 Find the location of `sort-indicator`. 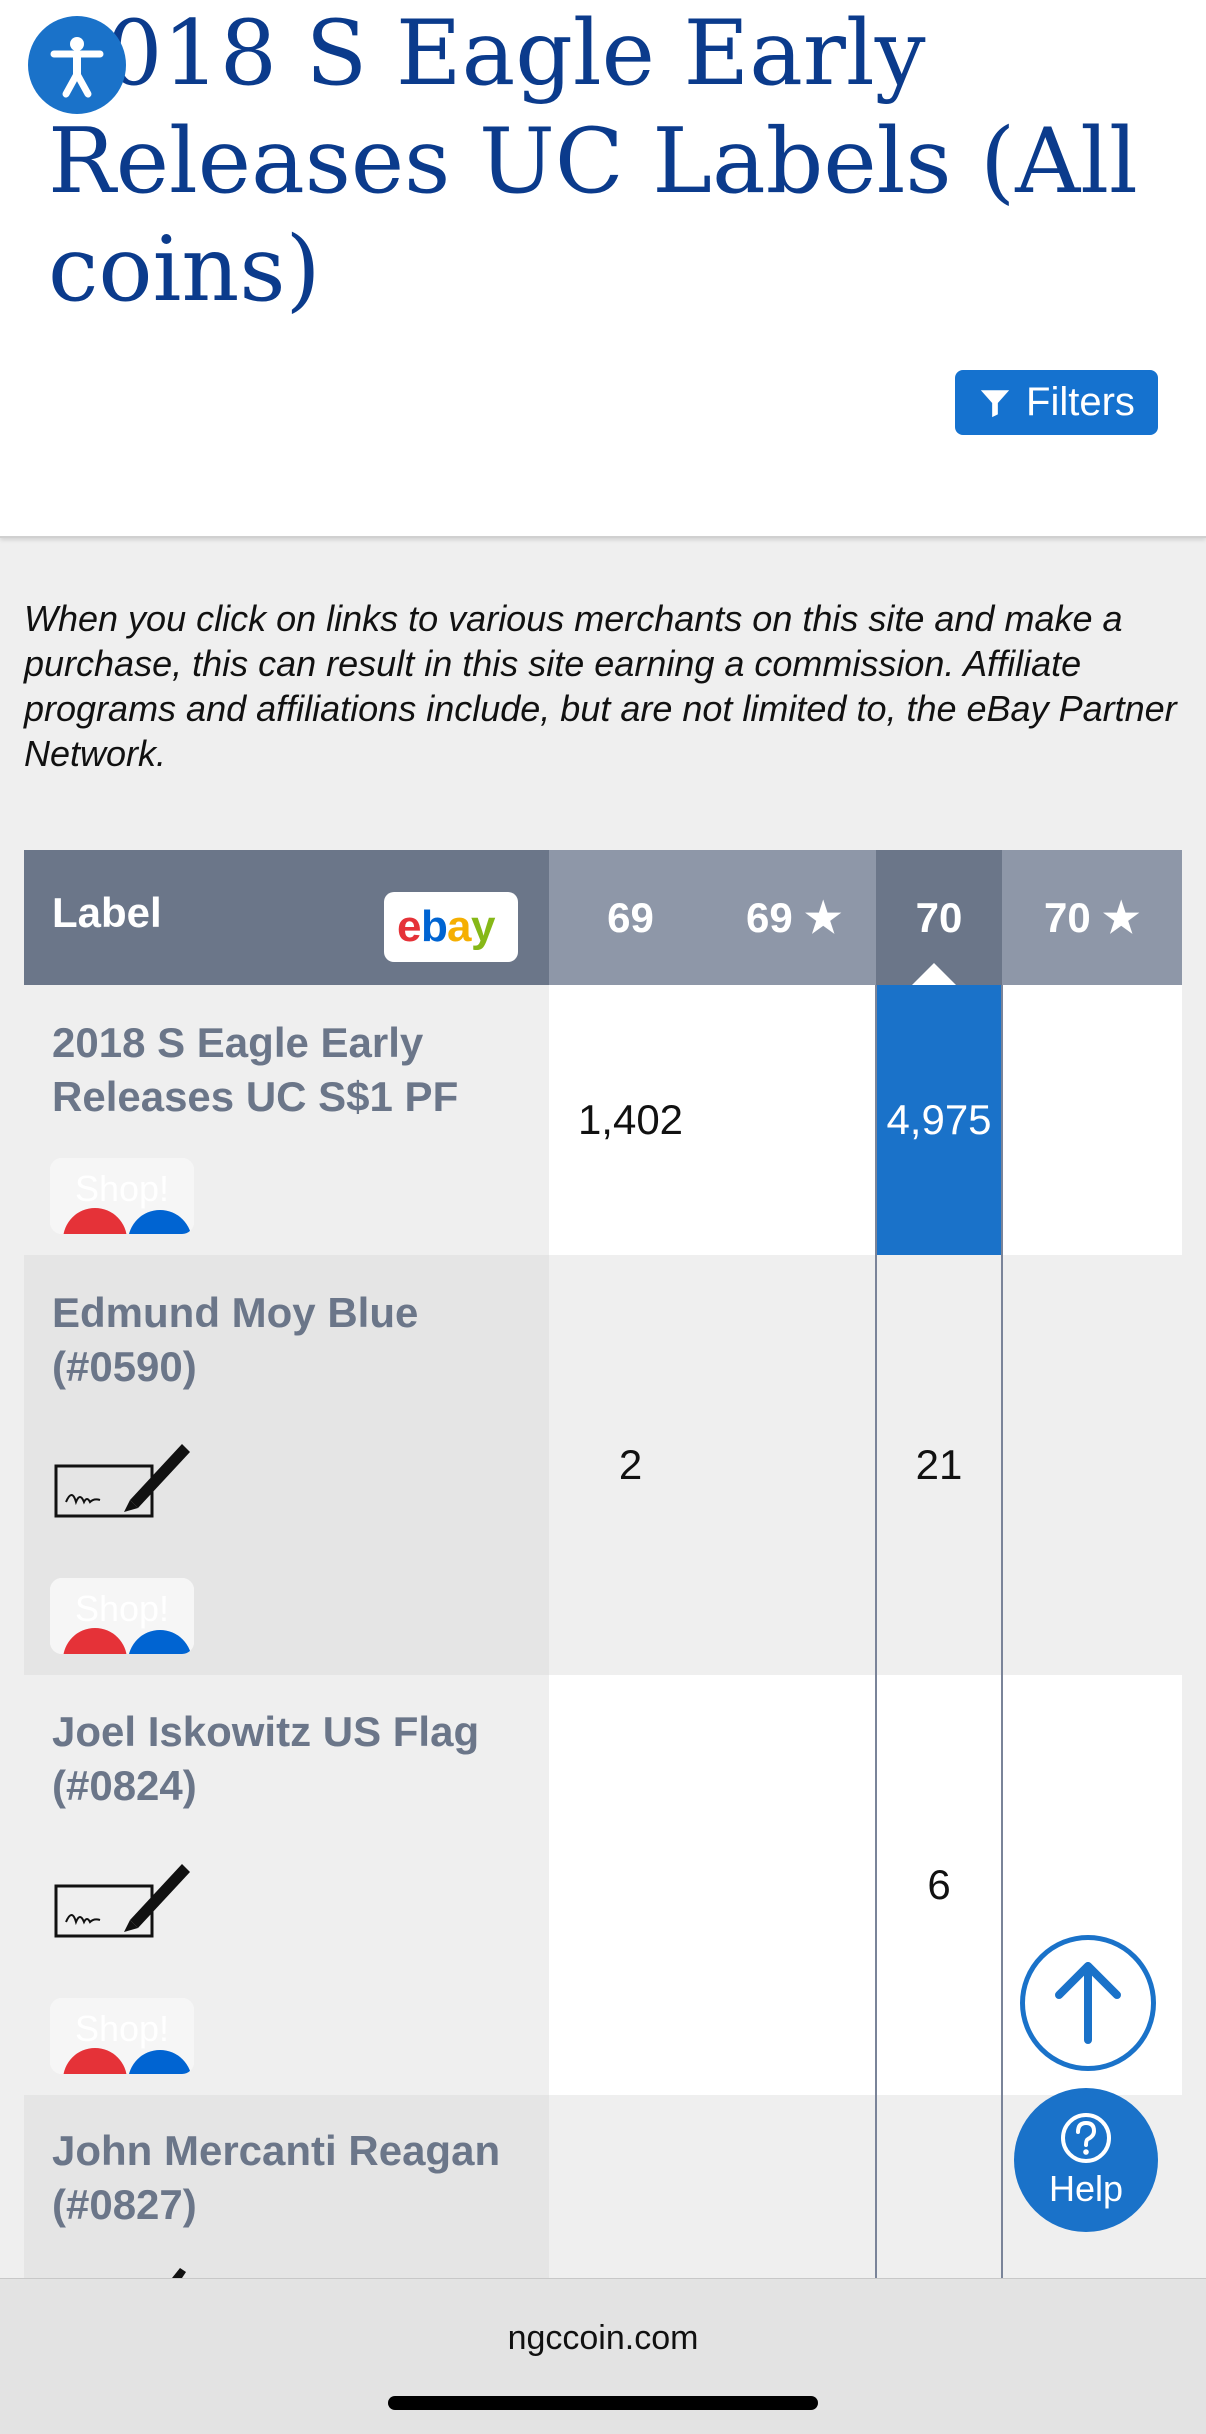

sort-indicator is located at coordinates (934, 974).